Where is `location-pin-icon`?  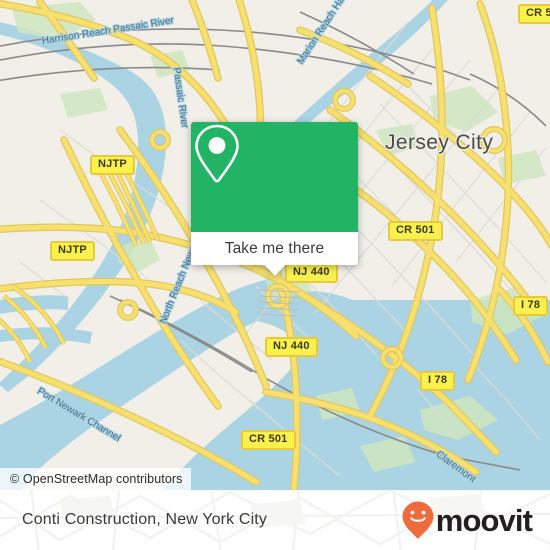 location-pin-icon is located at coordinates (217, 153).